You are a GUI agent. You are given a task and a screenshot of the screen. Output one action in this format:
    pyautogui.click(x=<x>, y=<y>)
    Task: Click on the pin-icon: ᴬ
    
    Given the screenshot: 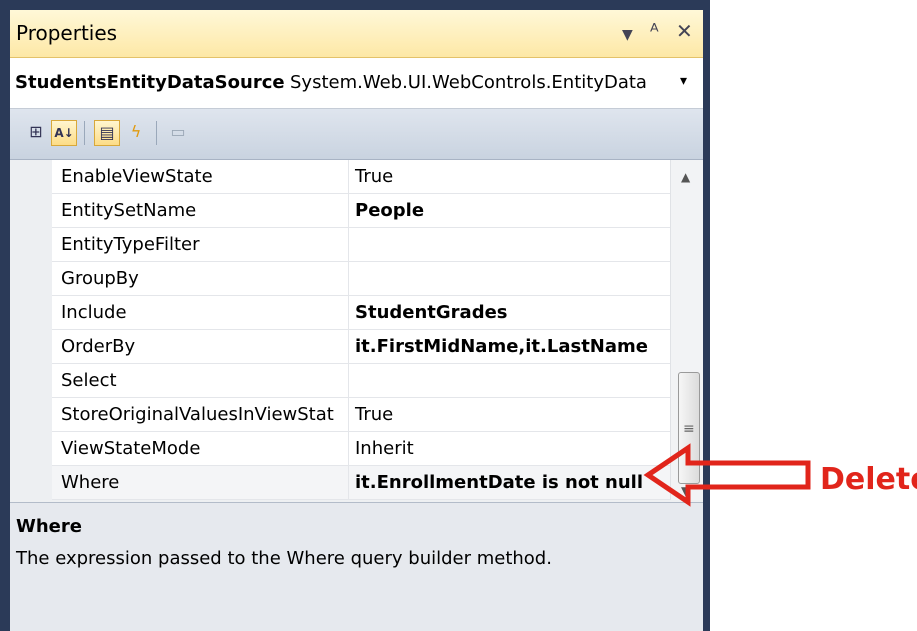 What is the action you would take?
    pyautogui.click(x=654, y=31)
    